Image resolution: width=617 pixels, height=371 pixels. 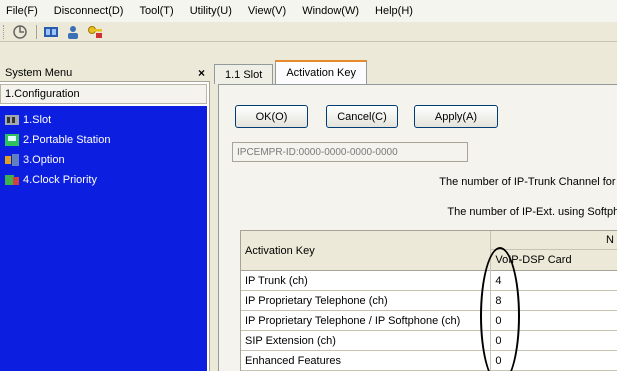 What do you see at coordinates (554, 280) in the screenshot?
I see `row-value: 4` at bounding box center [554, 280].